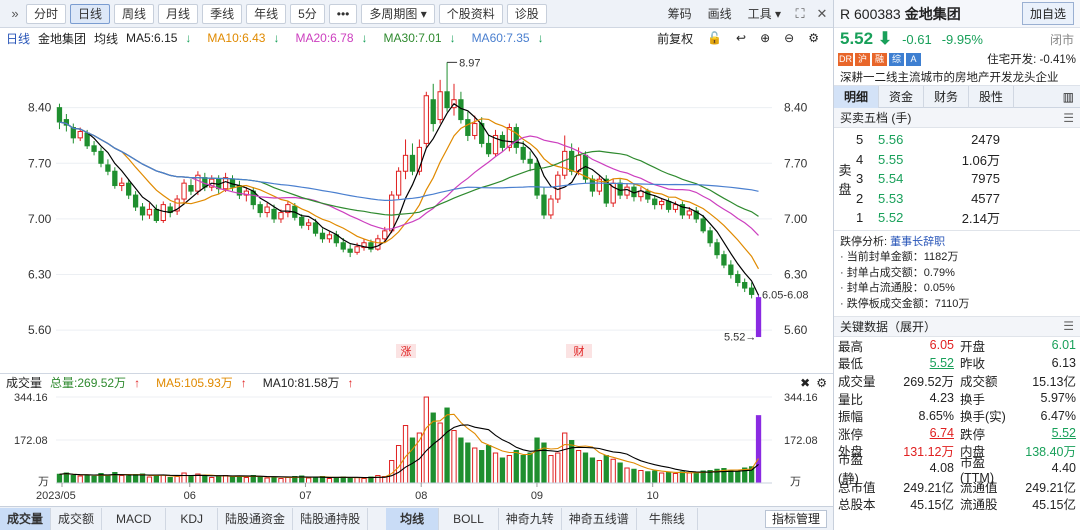 Image resolution: width=1080 pixels, height=530 pixels. I want to click on tab-hk-holding: 陆股通持股, so click(331, 518).